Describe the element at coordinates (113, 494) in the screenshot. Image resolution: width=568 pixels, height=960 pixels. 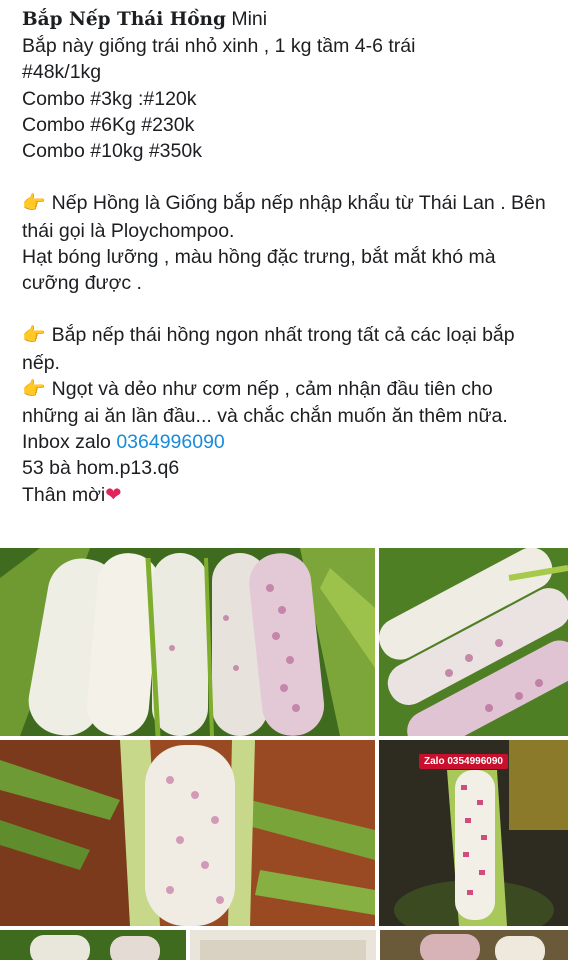
I see `heart-icon: ❤` at that location.